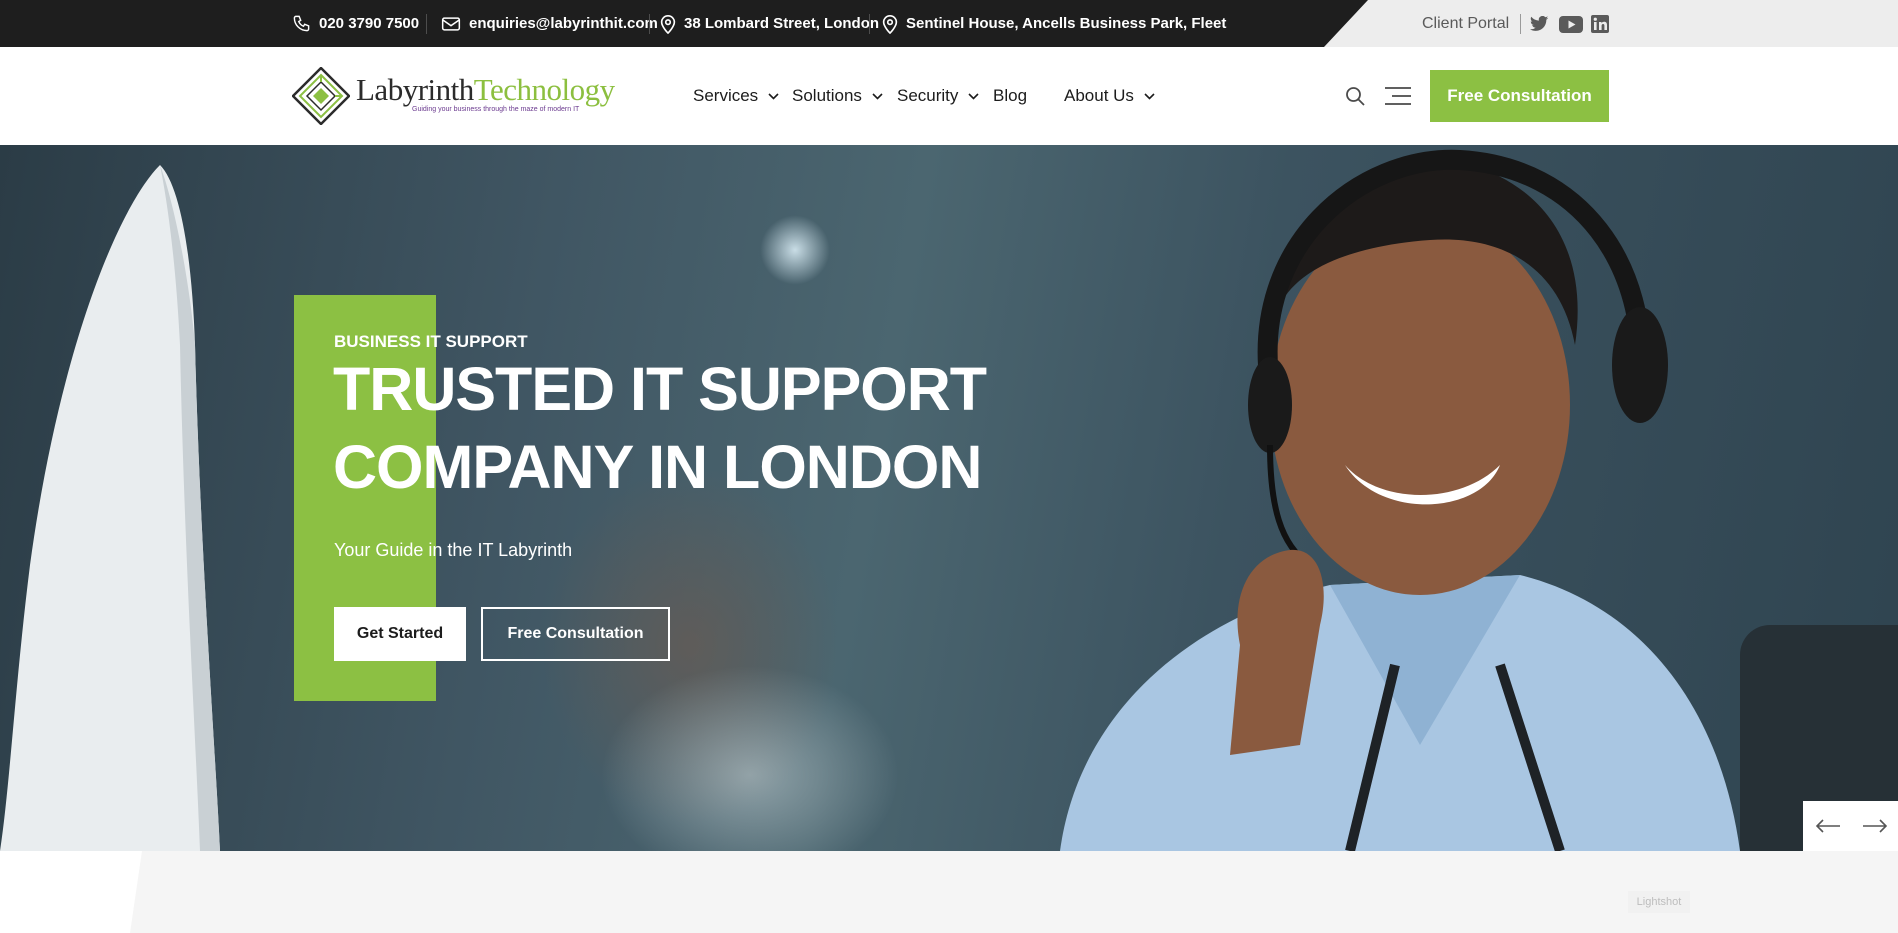 The image size is (1898, 933). Describe the element at coordinates (451, 23) in the screenshot. I see `email-icon` at that location.